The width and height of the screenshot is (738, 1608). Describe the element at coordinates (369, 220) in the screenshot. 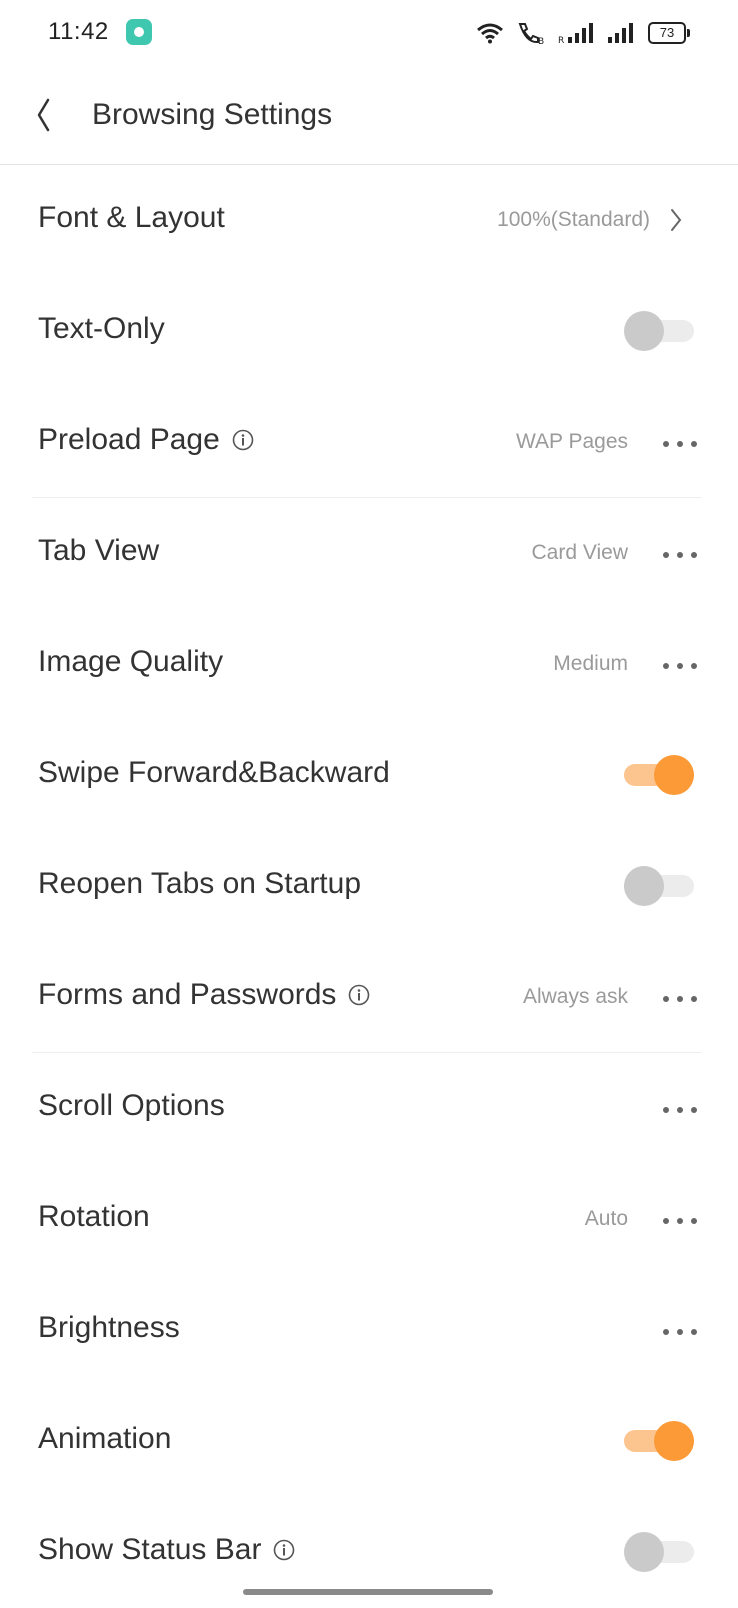

I see `setting-font-layout: Font & Layout 100%(Standard)` at that location.